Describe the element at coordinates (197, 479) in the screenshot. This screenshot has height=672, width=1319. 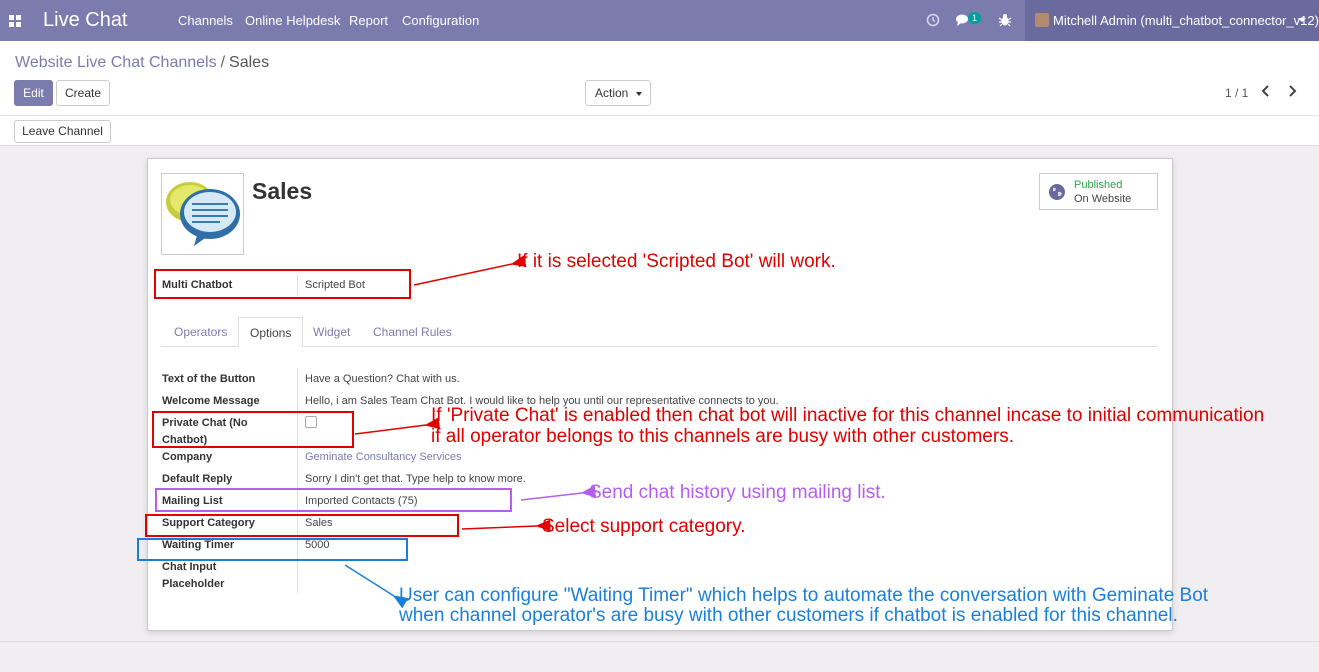
I see `default-reply-label: Default Reply` at that location.